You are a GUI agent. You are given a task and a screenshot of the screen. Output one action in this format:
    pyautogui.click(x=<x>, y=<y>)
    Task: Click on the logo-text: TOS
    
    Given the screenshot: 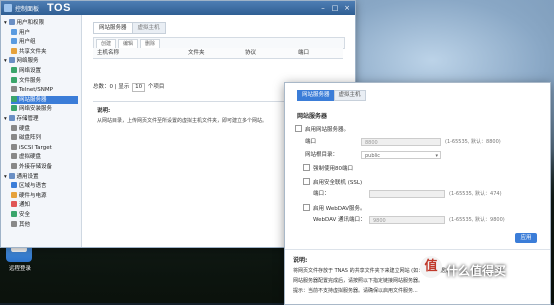 What is the action you would take?
    pyautogui.click(x=59, y=8)
    